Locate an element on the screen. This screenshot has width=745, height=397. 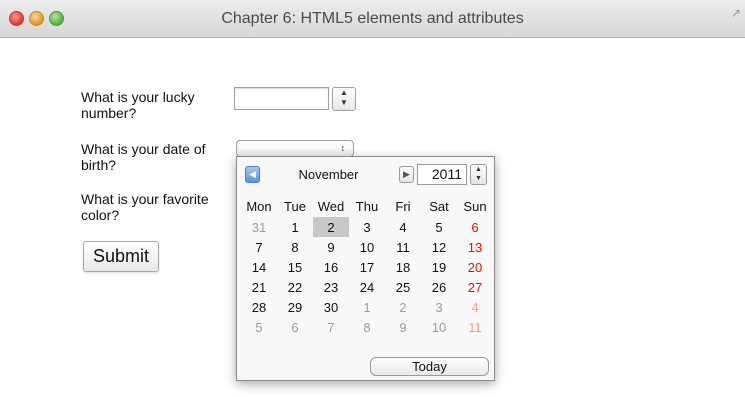
calendar-week-row: 28 29 30 1 2 3 4 is located at coordinates (367, 307).